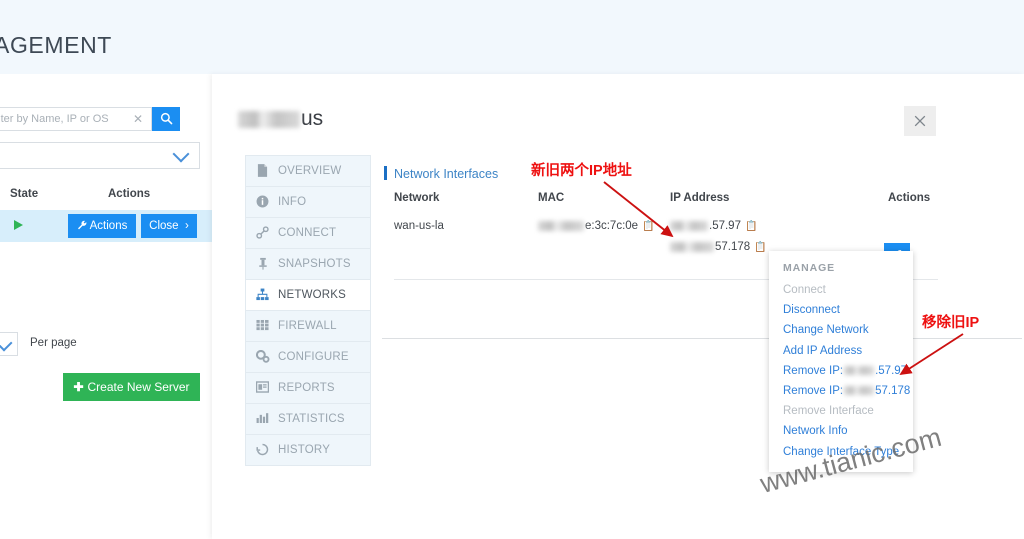 The width and height of the screenshot is (1024, 539). What do you see at coordinates (551, 198) in the screenshot?
I see `column-header-mac: MAC` at bounding box center [551, 198].